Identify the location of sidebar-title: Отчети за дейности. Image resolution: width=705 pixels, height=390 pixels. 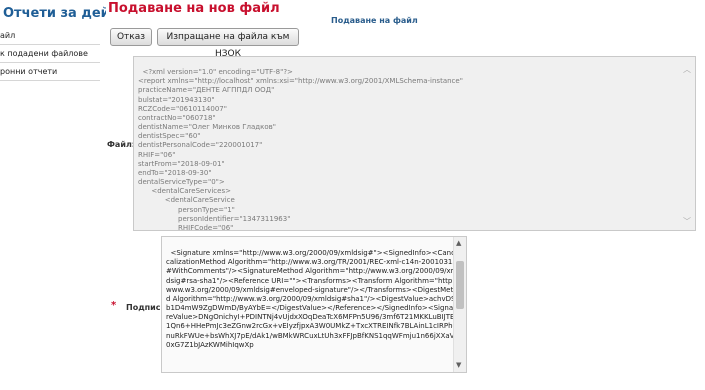
(54, 13).